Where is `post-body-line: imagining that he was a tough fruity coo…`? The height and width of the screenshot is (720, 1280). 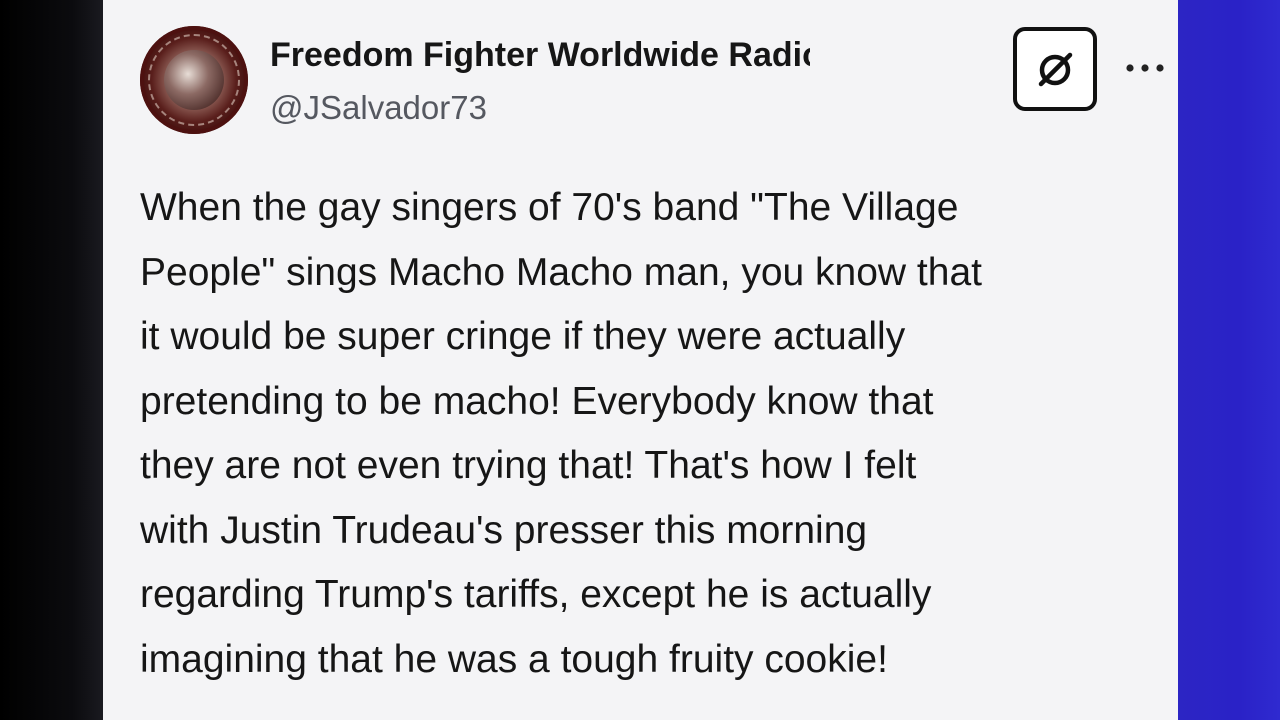 post-body-line: imagining that he was a tough fruity coo… is located at coordinates (514, 659).